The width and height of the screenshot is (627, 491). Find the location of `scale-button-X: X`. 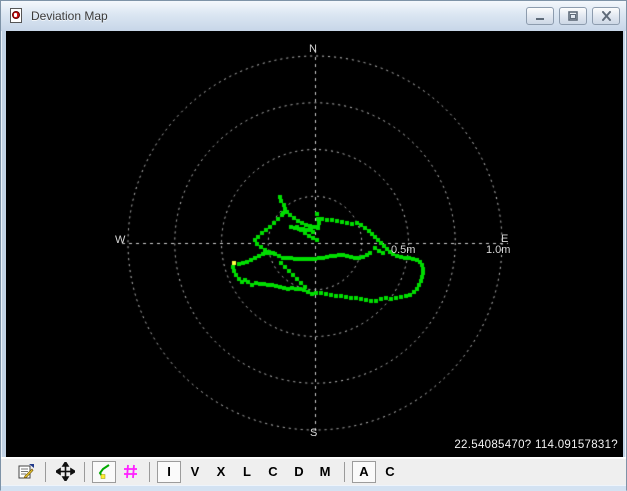

scale-button-X: X is located at coordinates (221, 472).